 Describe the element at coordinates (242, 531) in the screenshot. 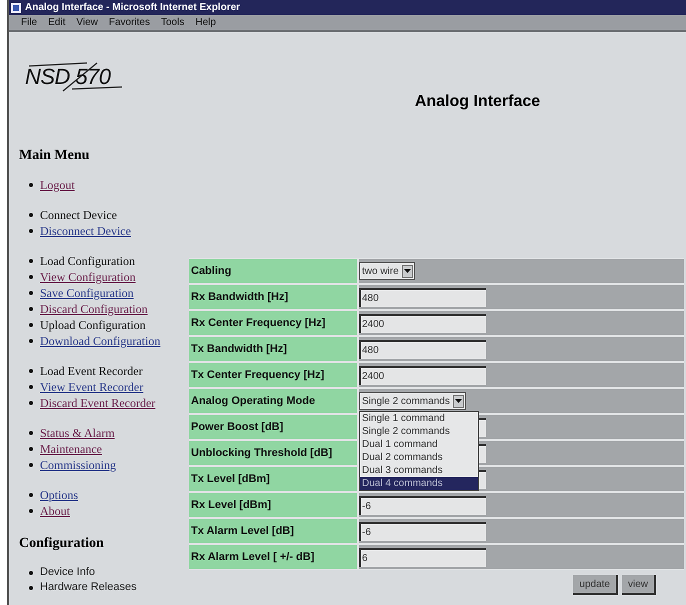

I see `field-label: Tx Alarm Level [dB]` at that location.